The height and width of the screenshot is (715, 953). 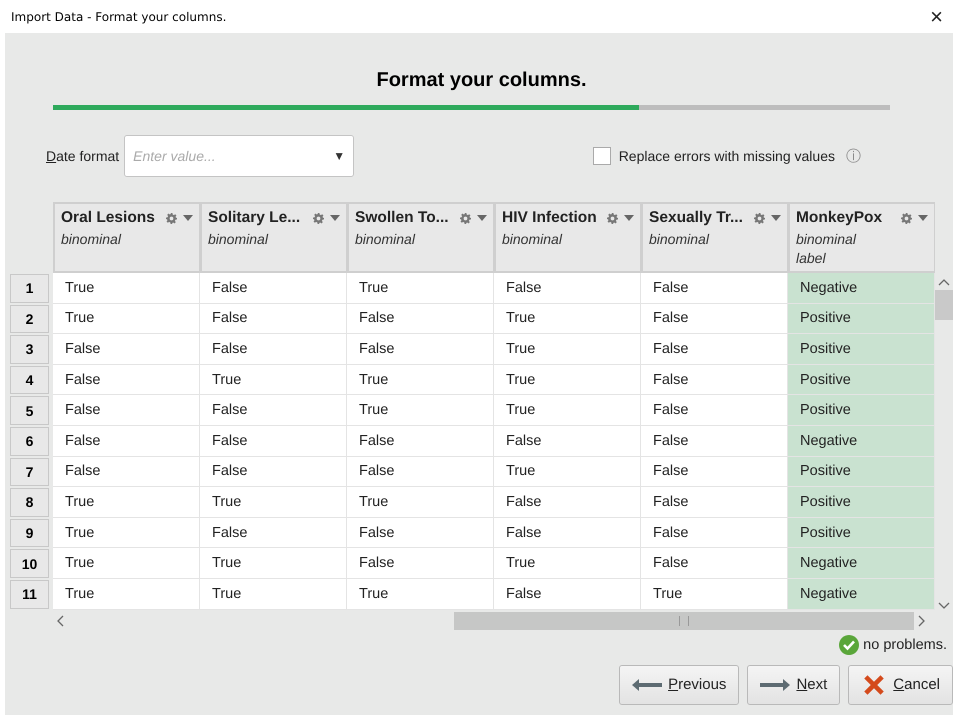 What do you see at coordinates (726, 156) in the screenshot?
I see `checkbox-label: Replace errors with missing values` at bounding box center [726, 156].